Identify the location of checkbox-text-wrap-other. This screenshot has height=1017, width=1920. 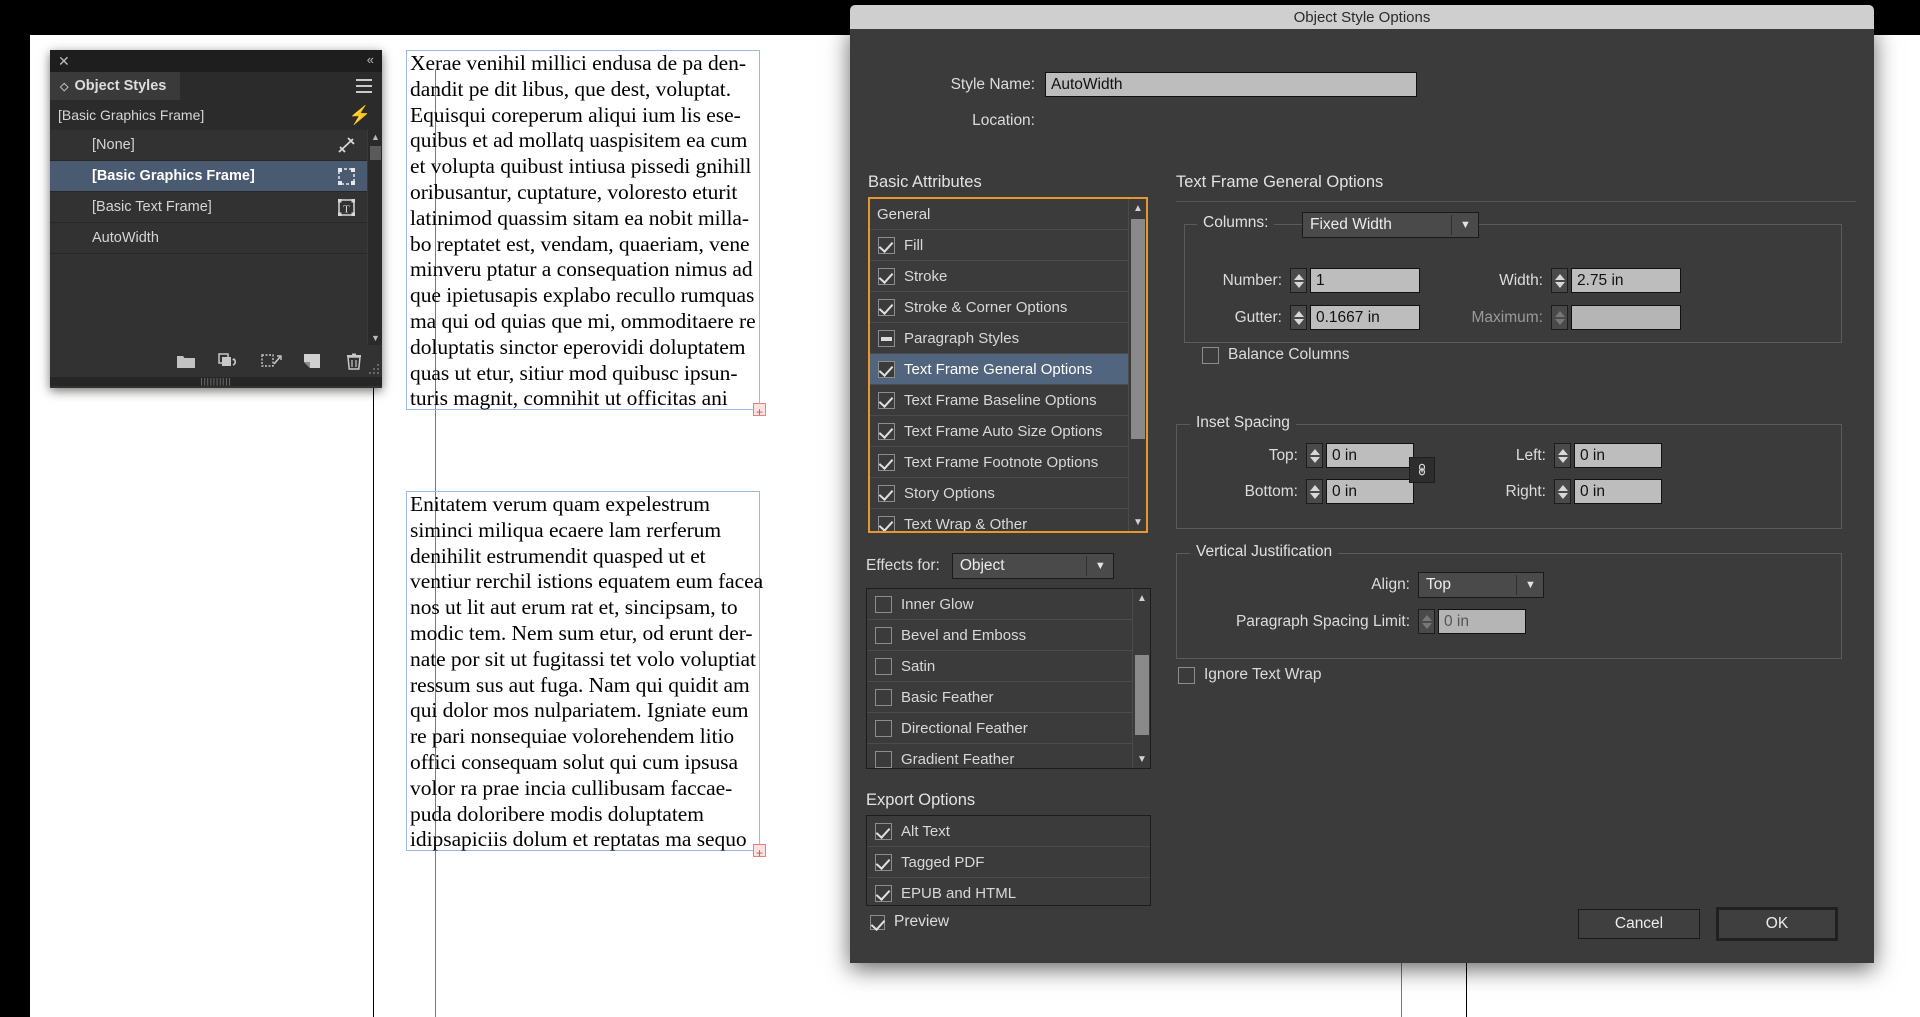
(886, 523).